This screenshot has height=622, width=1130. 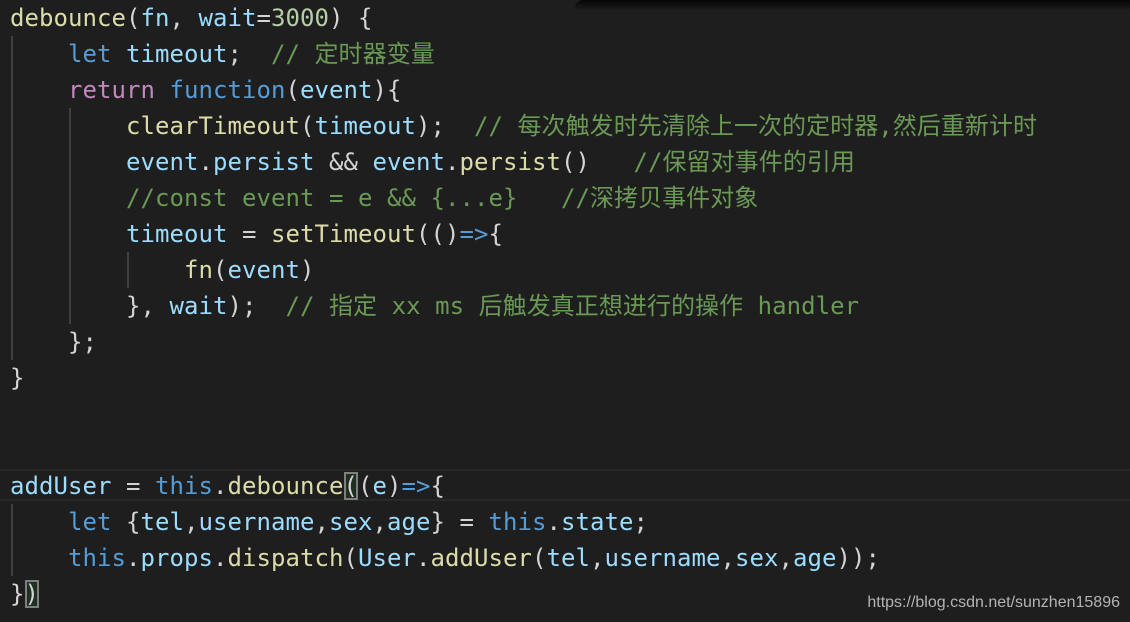 I want to click on code-token-punc: },, so click(x=90, y=306).